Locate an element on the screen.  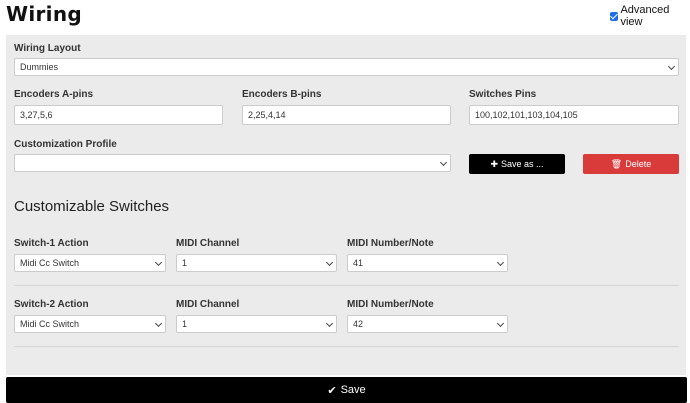
encoders-a-label: Encoders A-pins is located at coordinates (54, 94).